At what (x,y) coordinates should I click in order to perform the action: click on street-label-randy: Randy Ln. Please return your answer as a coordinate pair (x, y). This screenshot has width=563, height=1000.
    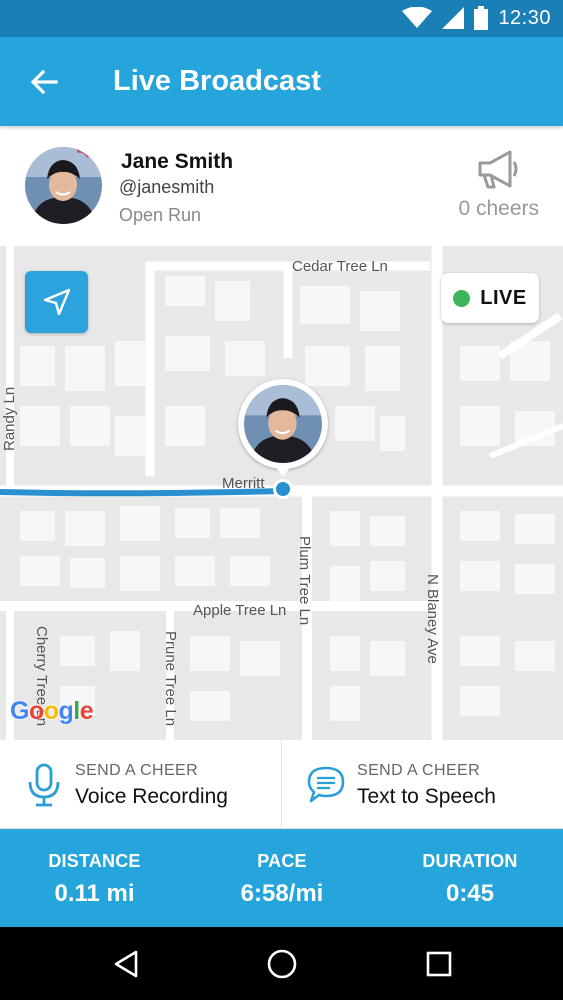
    Looking at the image, I should click on (9, 419).